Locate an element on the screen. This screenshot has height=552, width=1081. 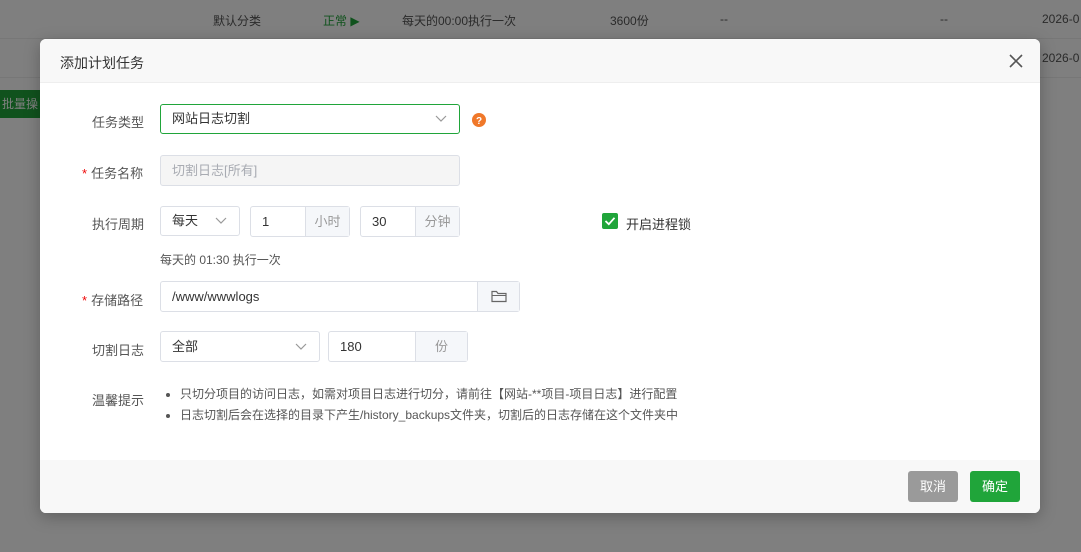
task-type-value: 网站日志切割 is located at coordinates (211, 118).